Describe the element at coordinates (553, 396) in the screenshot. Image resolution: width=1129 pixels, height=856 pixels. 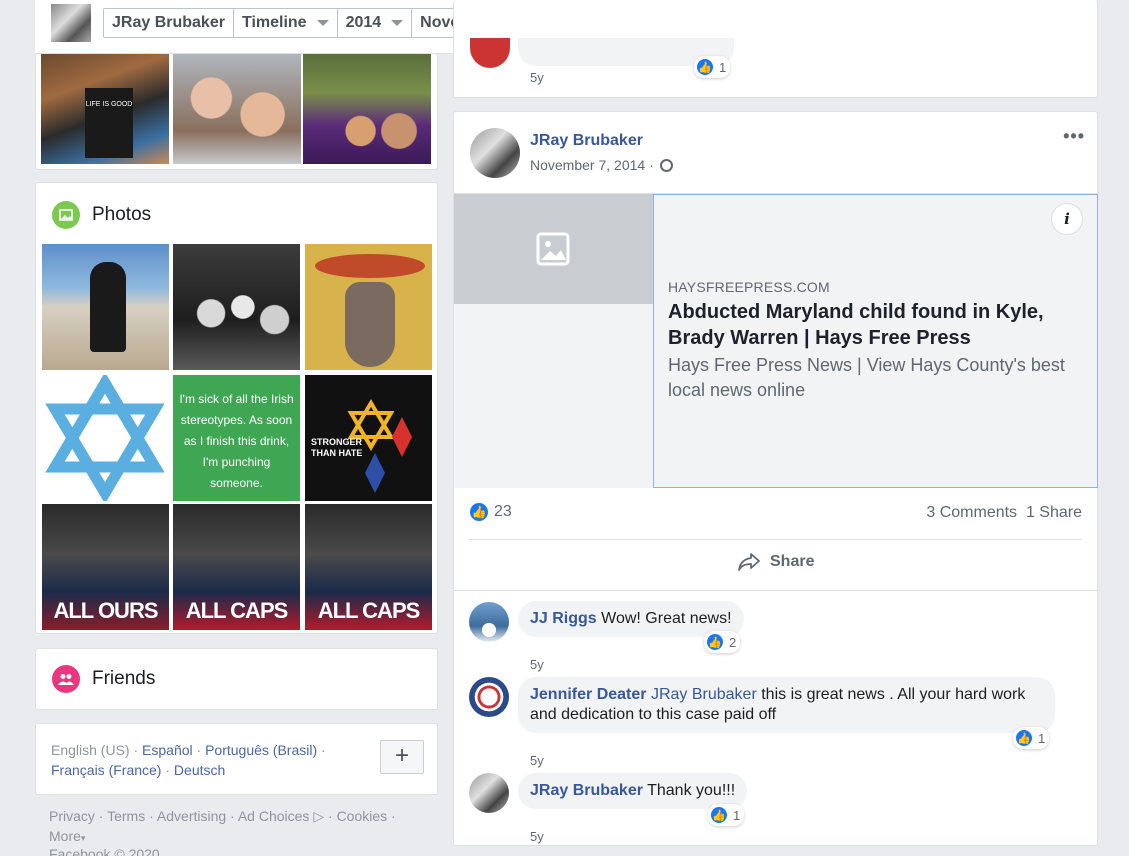
I see `link-thumbnail-fill` at that location.